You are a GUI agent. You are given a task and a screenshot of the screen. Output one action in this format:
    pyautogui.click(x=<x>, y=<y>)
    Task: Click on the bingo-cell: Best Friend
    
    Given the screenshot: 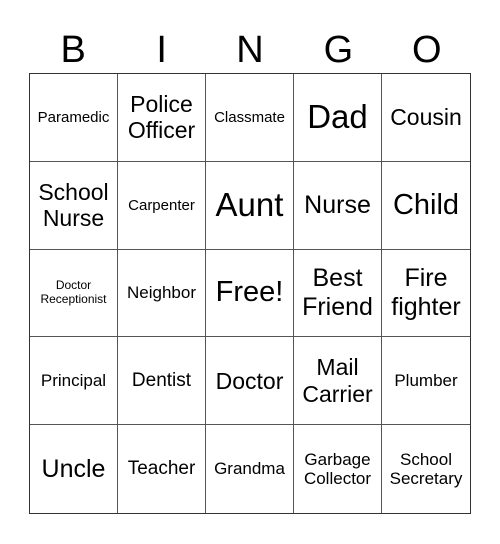 What is the action you would take?
    pyautogui.click(x=338, y=293)
    